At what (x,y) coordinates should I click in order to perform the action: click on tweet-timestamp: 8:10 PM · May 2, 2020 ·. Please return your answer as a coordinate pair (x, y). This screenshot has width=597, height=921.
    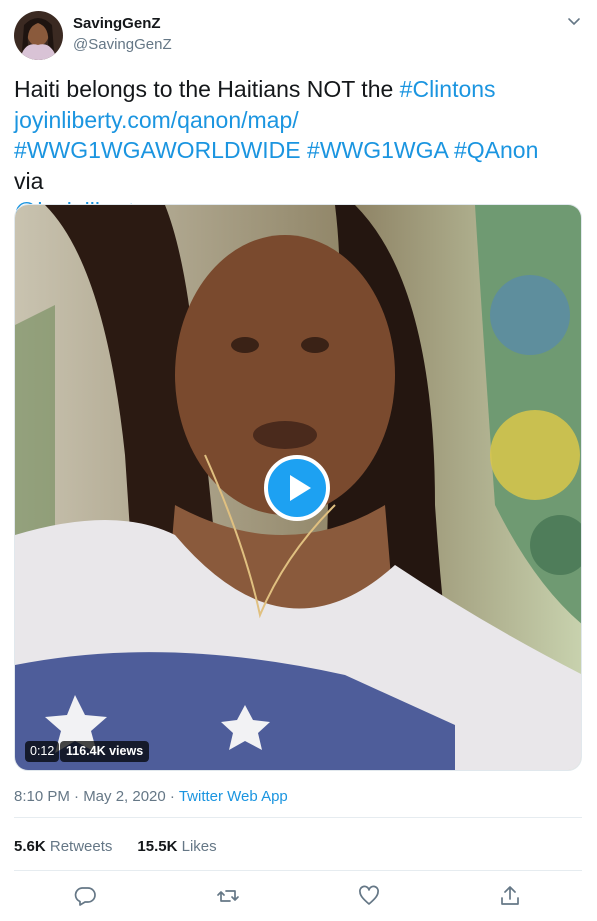
    Looking at the image, I should click on (96, 796).